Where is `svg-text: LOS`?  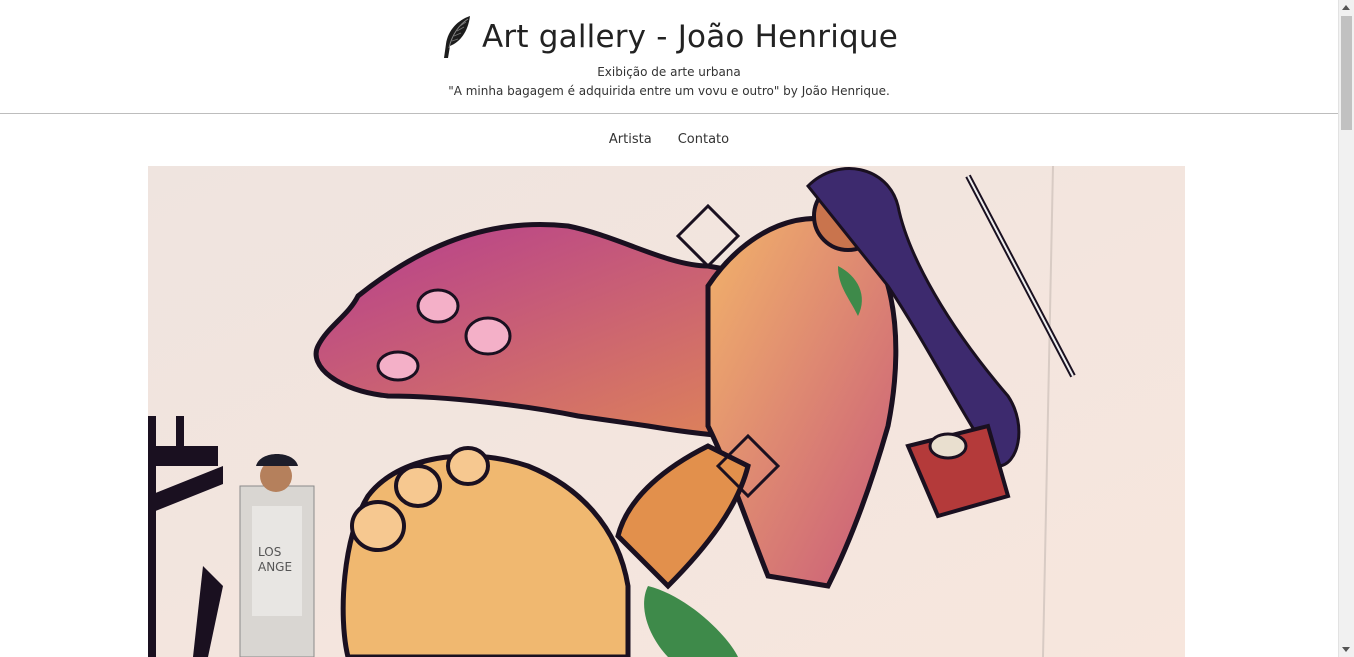 svg-text: LOS is located at coordinates (269, 552).